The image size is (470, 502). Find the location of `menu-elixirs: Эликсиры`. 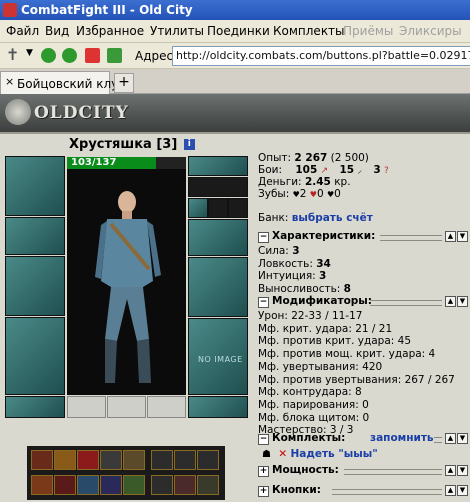

menu-elixirs: Эликсиры is located at coordinates (430, 31).